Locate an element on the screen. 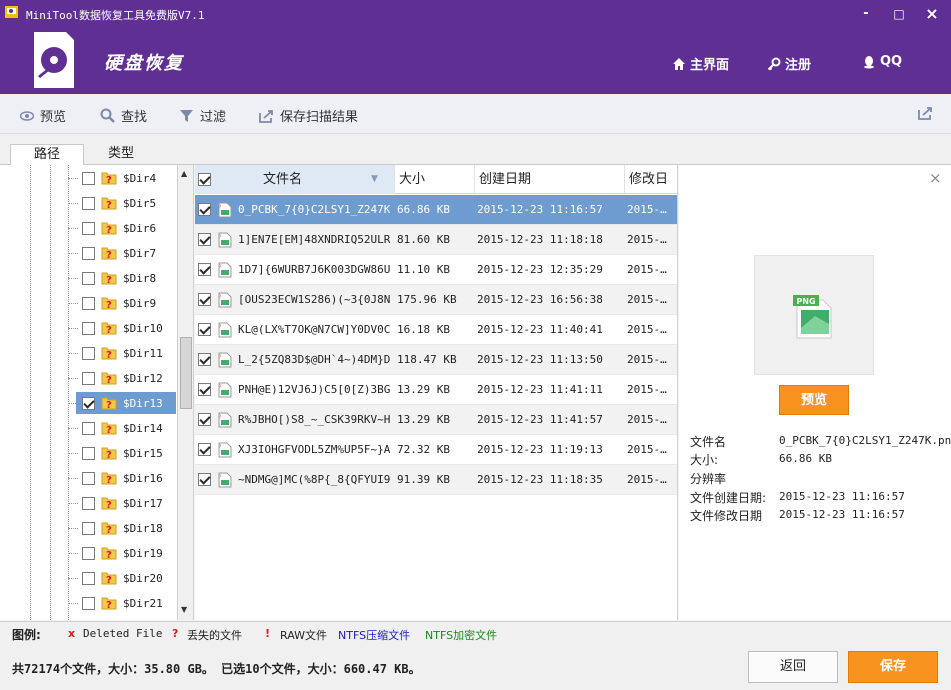  find-button: 查找 is located at coordinates (123, 115).